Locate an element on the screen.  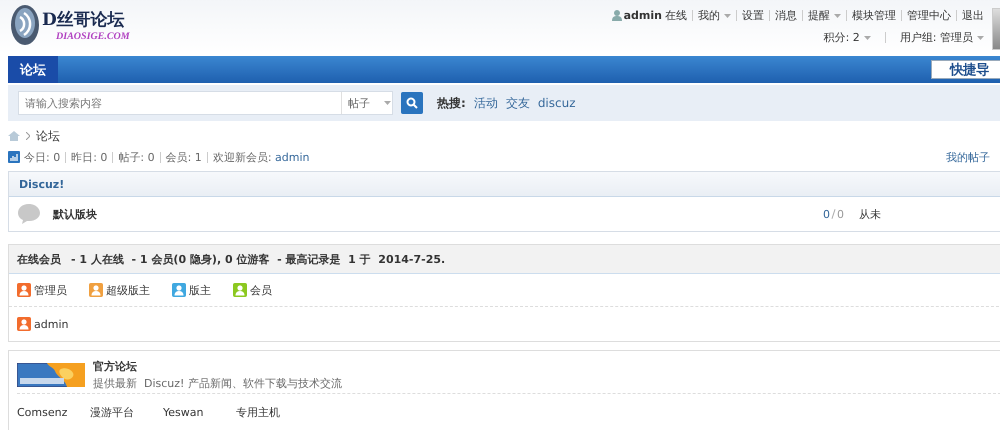
hot-search-link: 交友 is located at coordinates (518, 103).